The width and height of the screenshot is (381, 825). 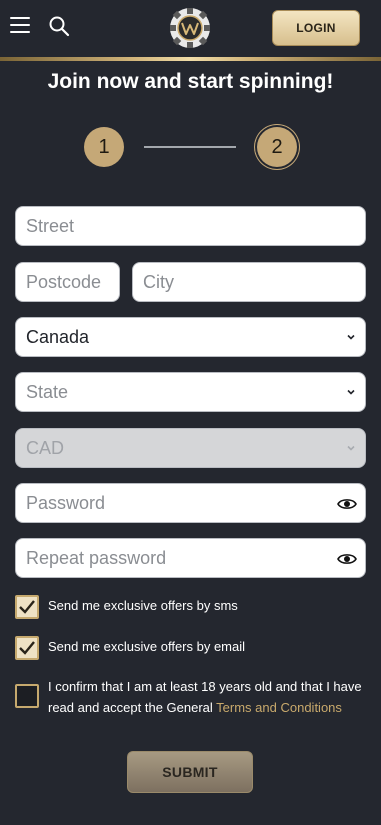 What do you see at coordinates (147, 646) in the screenshot?
I see `email-consent-label: Send me exclusive offers by email` at bounding box center [147, 646].